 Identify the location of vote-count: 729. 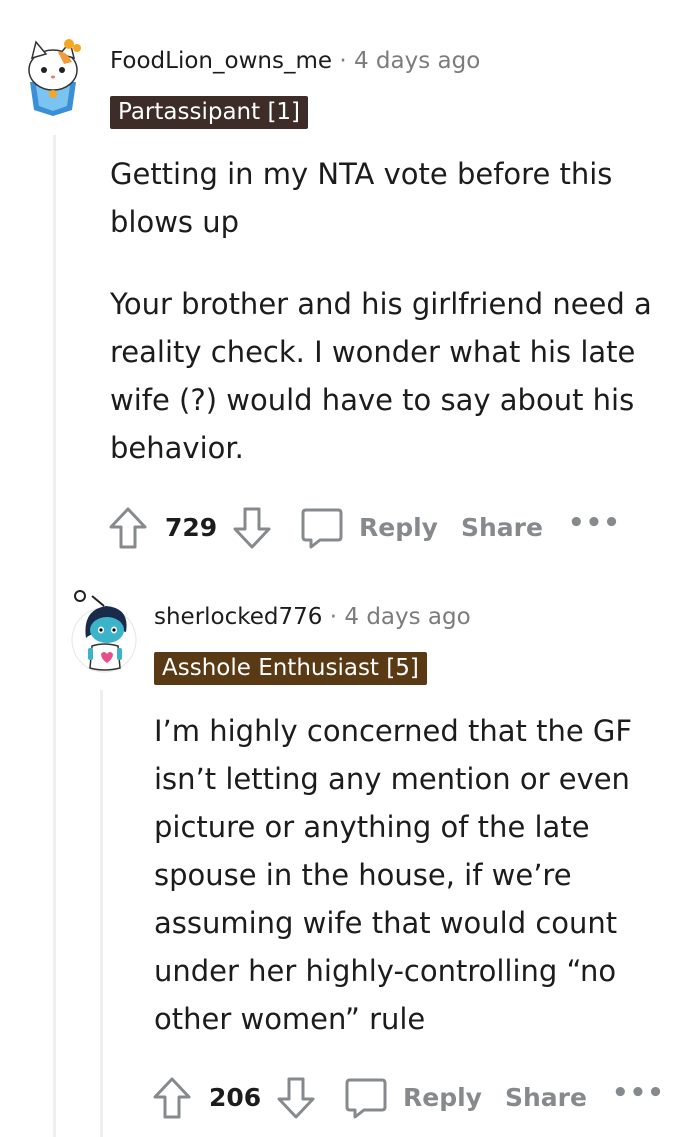
(191, 527).